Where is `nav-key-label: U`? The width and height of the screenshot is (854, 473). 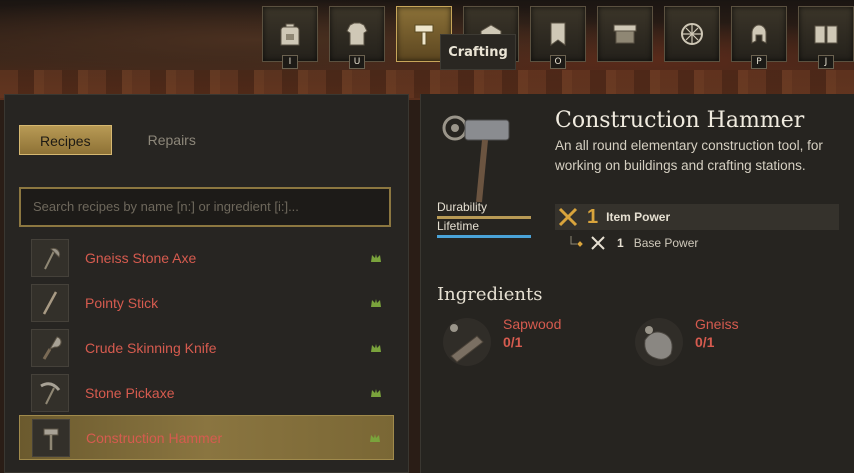
nav-key-label: U is located at coordinates (357, 62).